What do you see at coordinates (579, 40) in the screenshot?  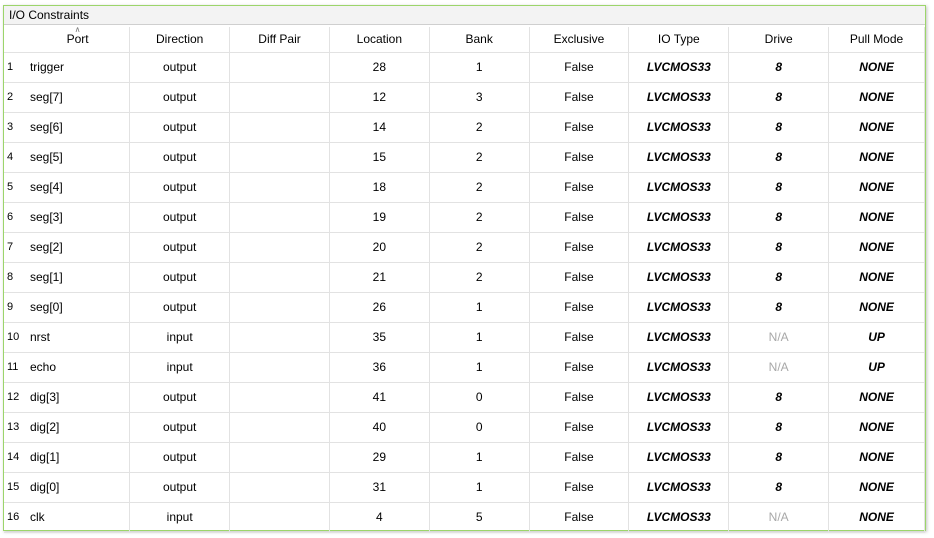 I see `column-header-exclusive: Exclusive` at bounding box center [579, 40].